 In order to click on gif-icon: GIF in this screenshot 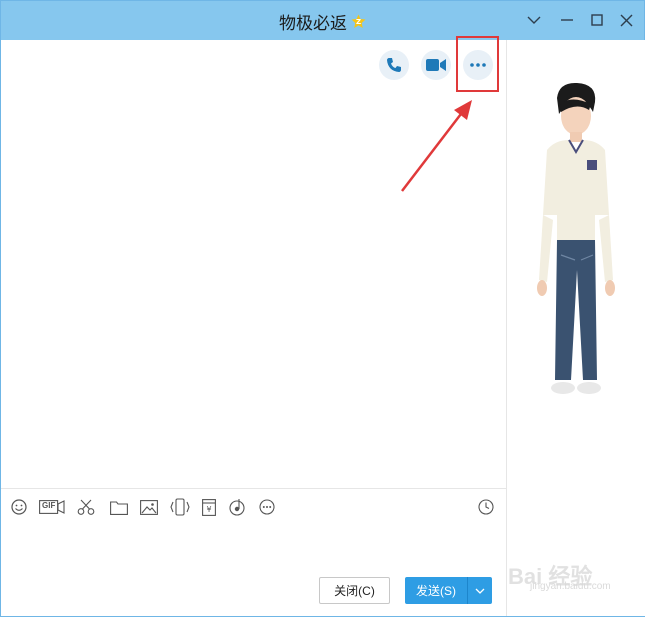, I will do `click(52, 507)`.